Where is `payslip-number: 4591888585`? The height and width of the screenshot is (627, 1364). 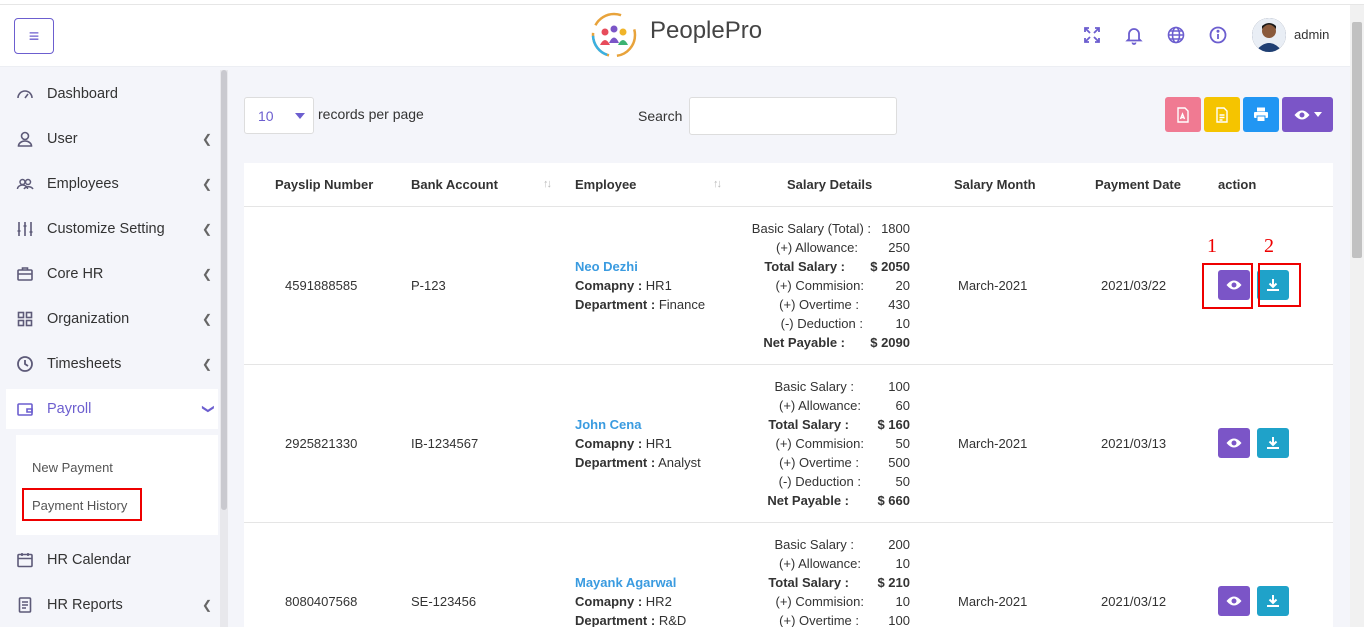
payslip-number: 4591888585 is located at coordinates (321, 285).